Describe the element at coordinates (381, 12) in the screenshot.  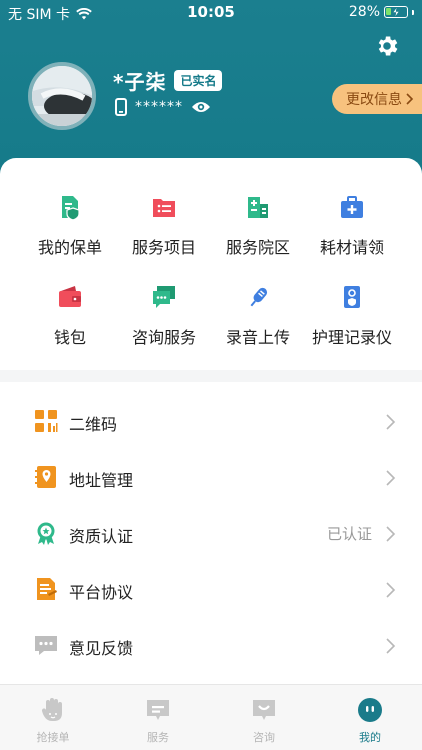
I see `battery-status: 28%` at that location.